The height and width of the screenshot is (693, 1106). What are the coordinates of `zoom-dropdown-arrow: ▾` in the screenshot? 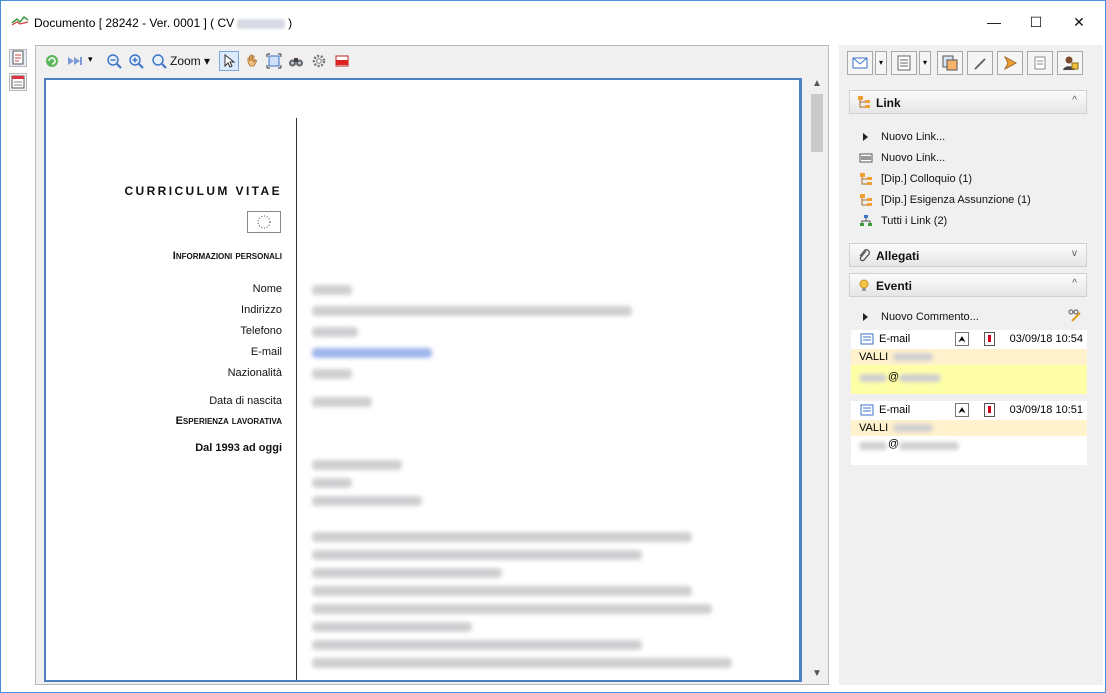 It's located at (207, 61).